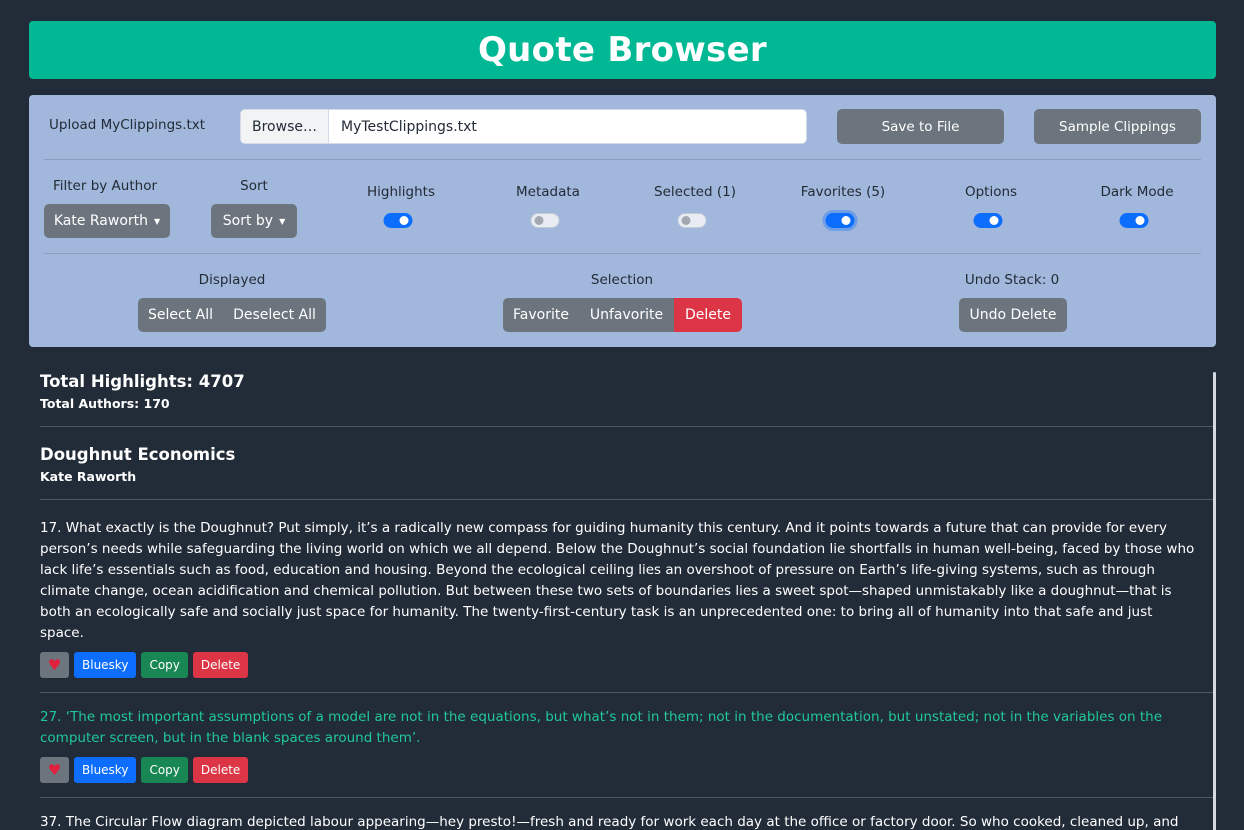  I want to click on total-highlights: Total Highlights: 4707, so click(142, 381).